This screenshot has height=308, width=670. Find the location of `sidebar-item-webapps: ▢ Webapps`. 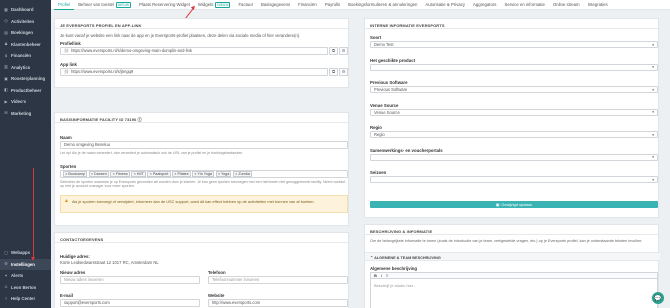

sidebar-item-webapps: ▢ Webapps is located at coordinates (25, 253).